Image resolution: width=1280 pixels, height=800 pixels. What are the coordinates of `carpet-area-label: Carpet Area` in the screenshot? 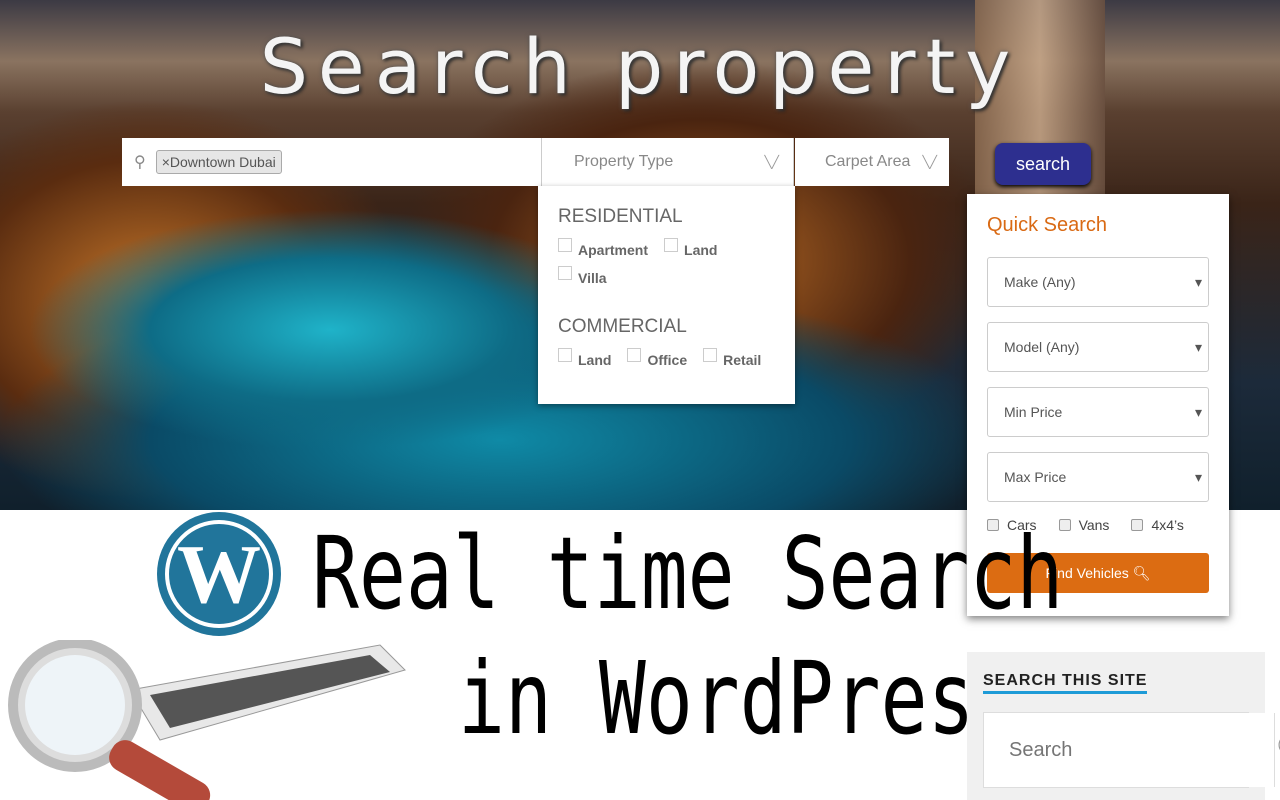 It's located at (868, 161).